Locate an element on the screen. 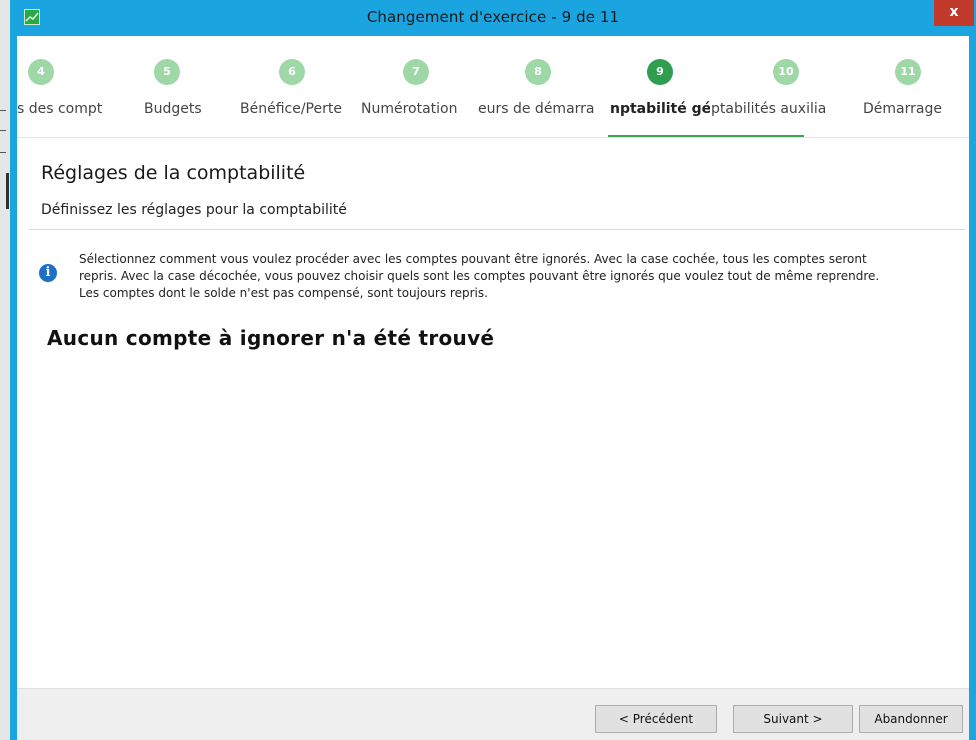 Image resolution: width=976 pixels, height=740 pixels. step-5-number: 5 is located at coordinates (167, 72).